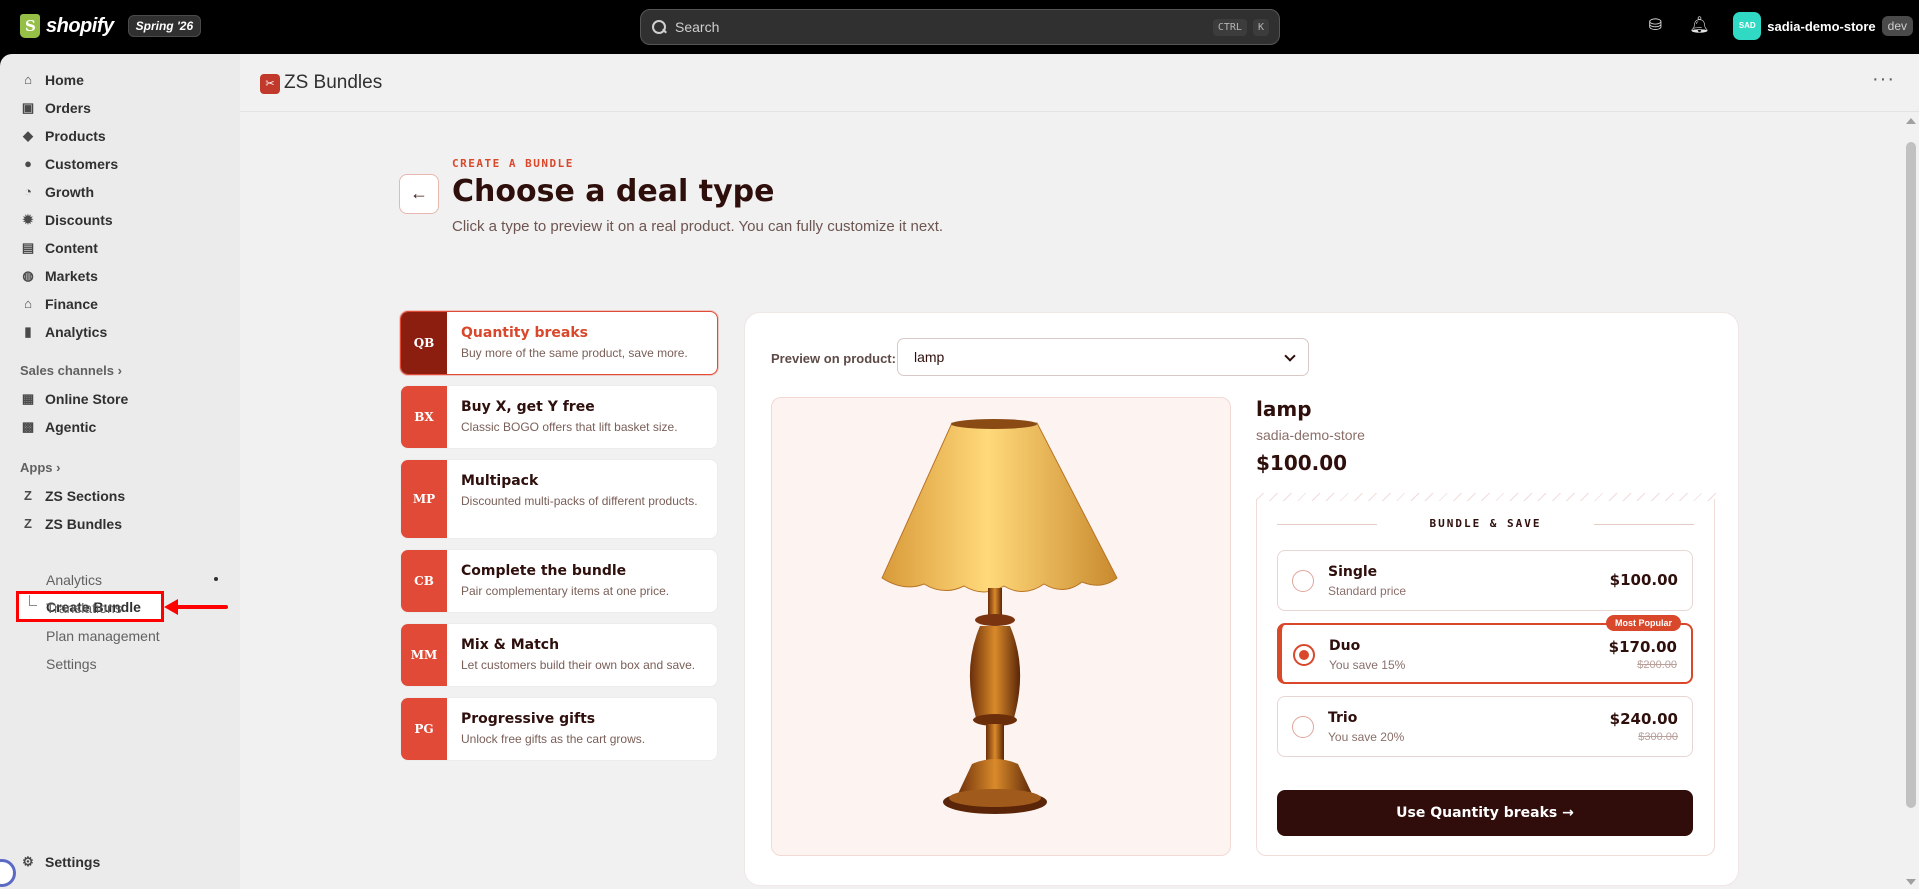 The image size is (1919, 889). What do you see at coordinates (1079, 83) in the screenshot?
I see `app-header: ✂ ZS Bundles ···` at bounding box center [1079, 83].